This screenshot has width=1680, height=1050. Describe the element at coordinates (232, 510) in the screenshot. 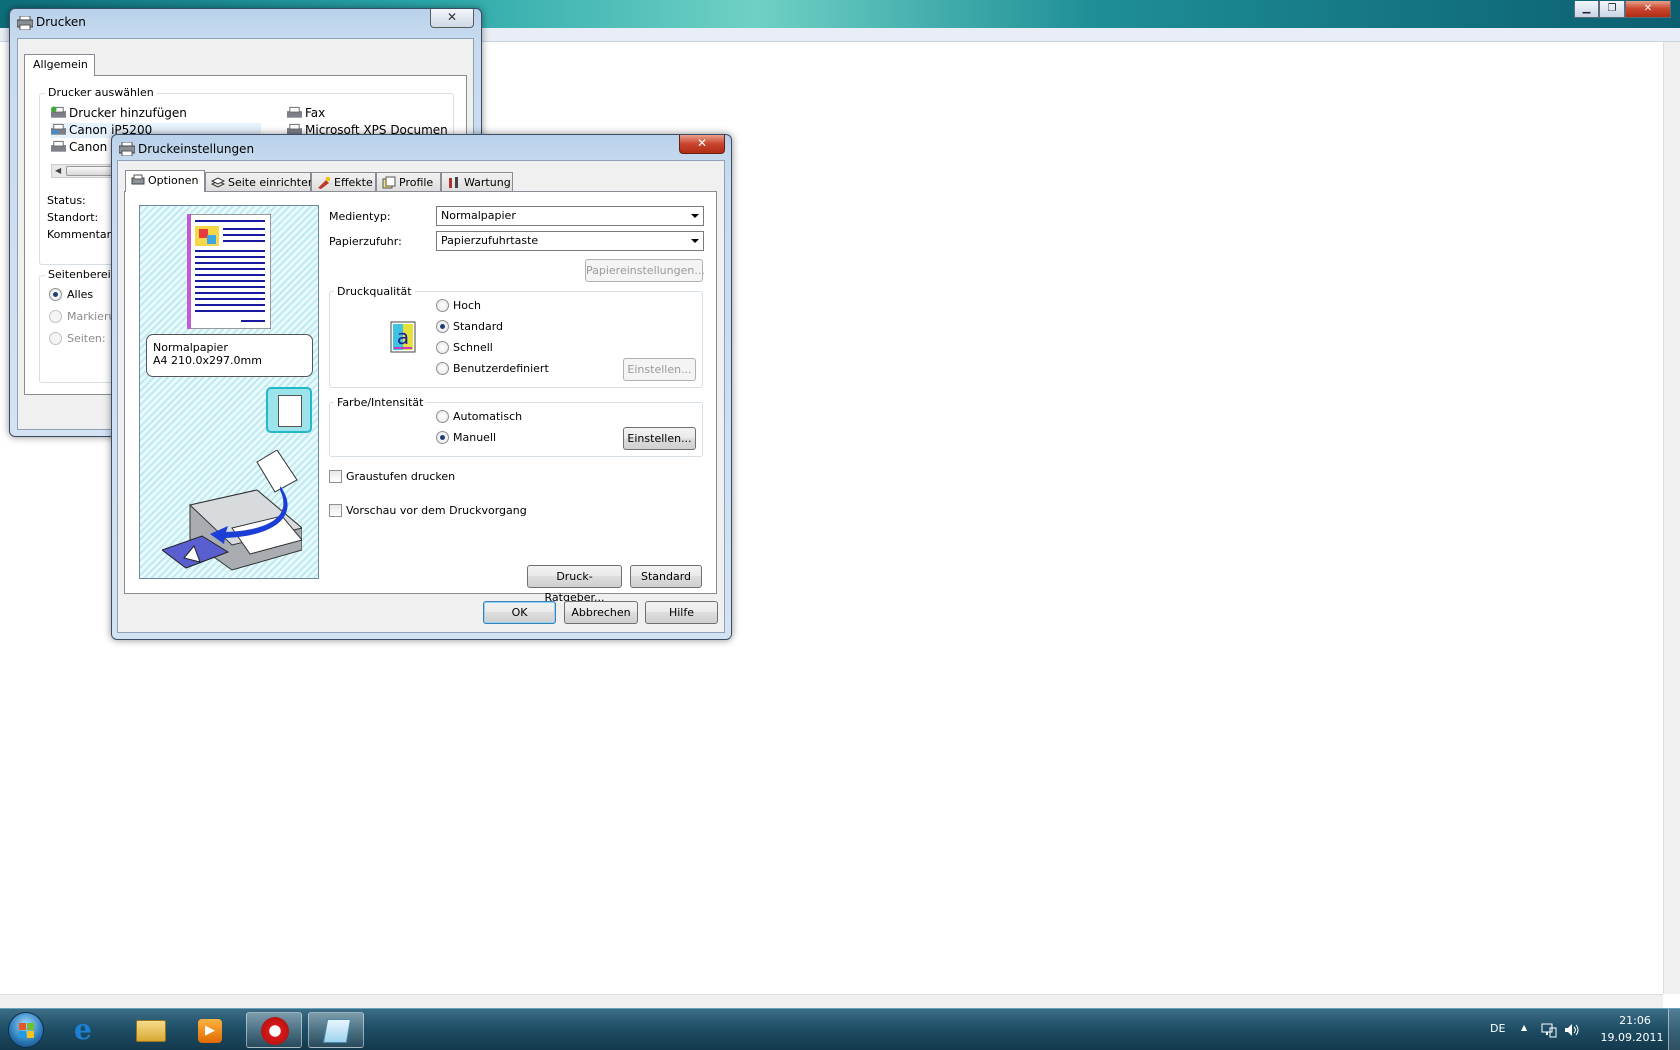

I see `printer-illustration-icon` at that location.